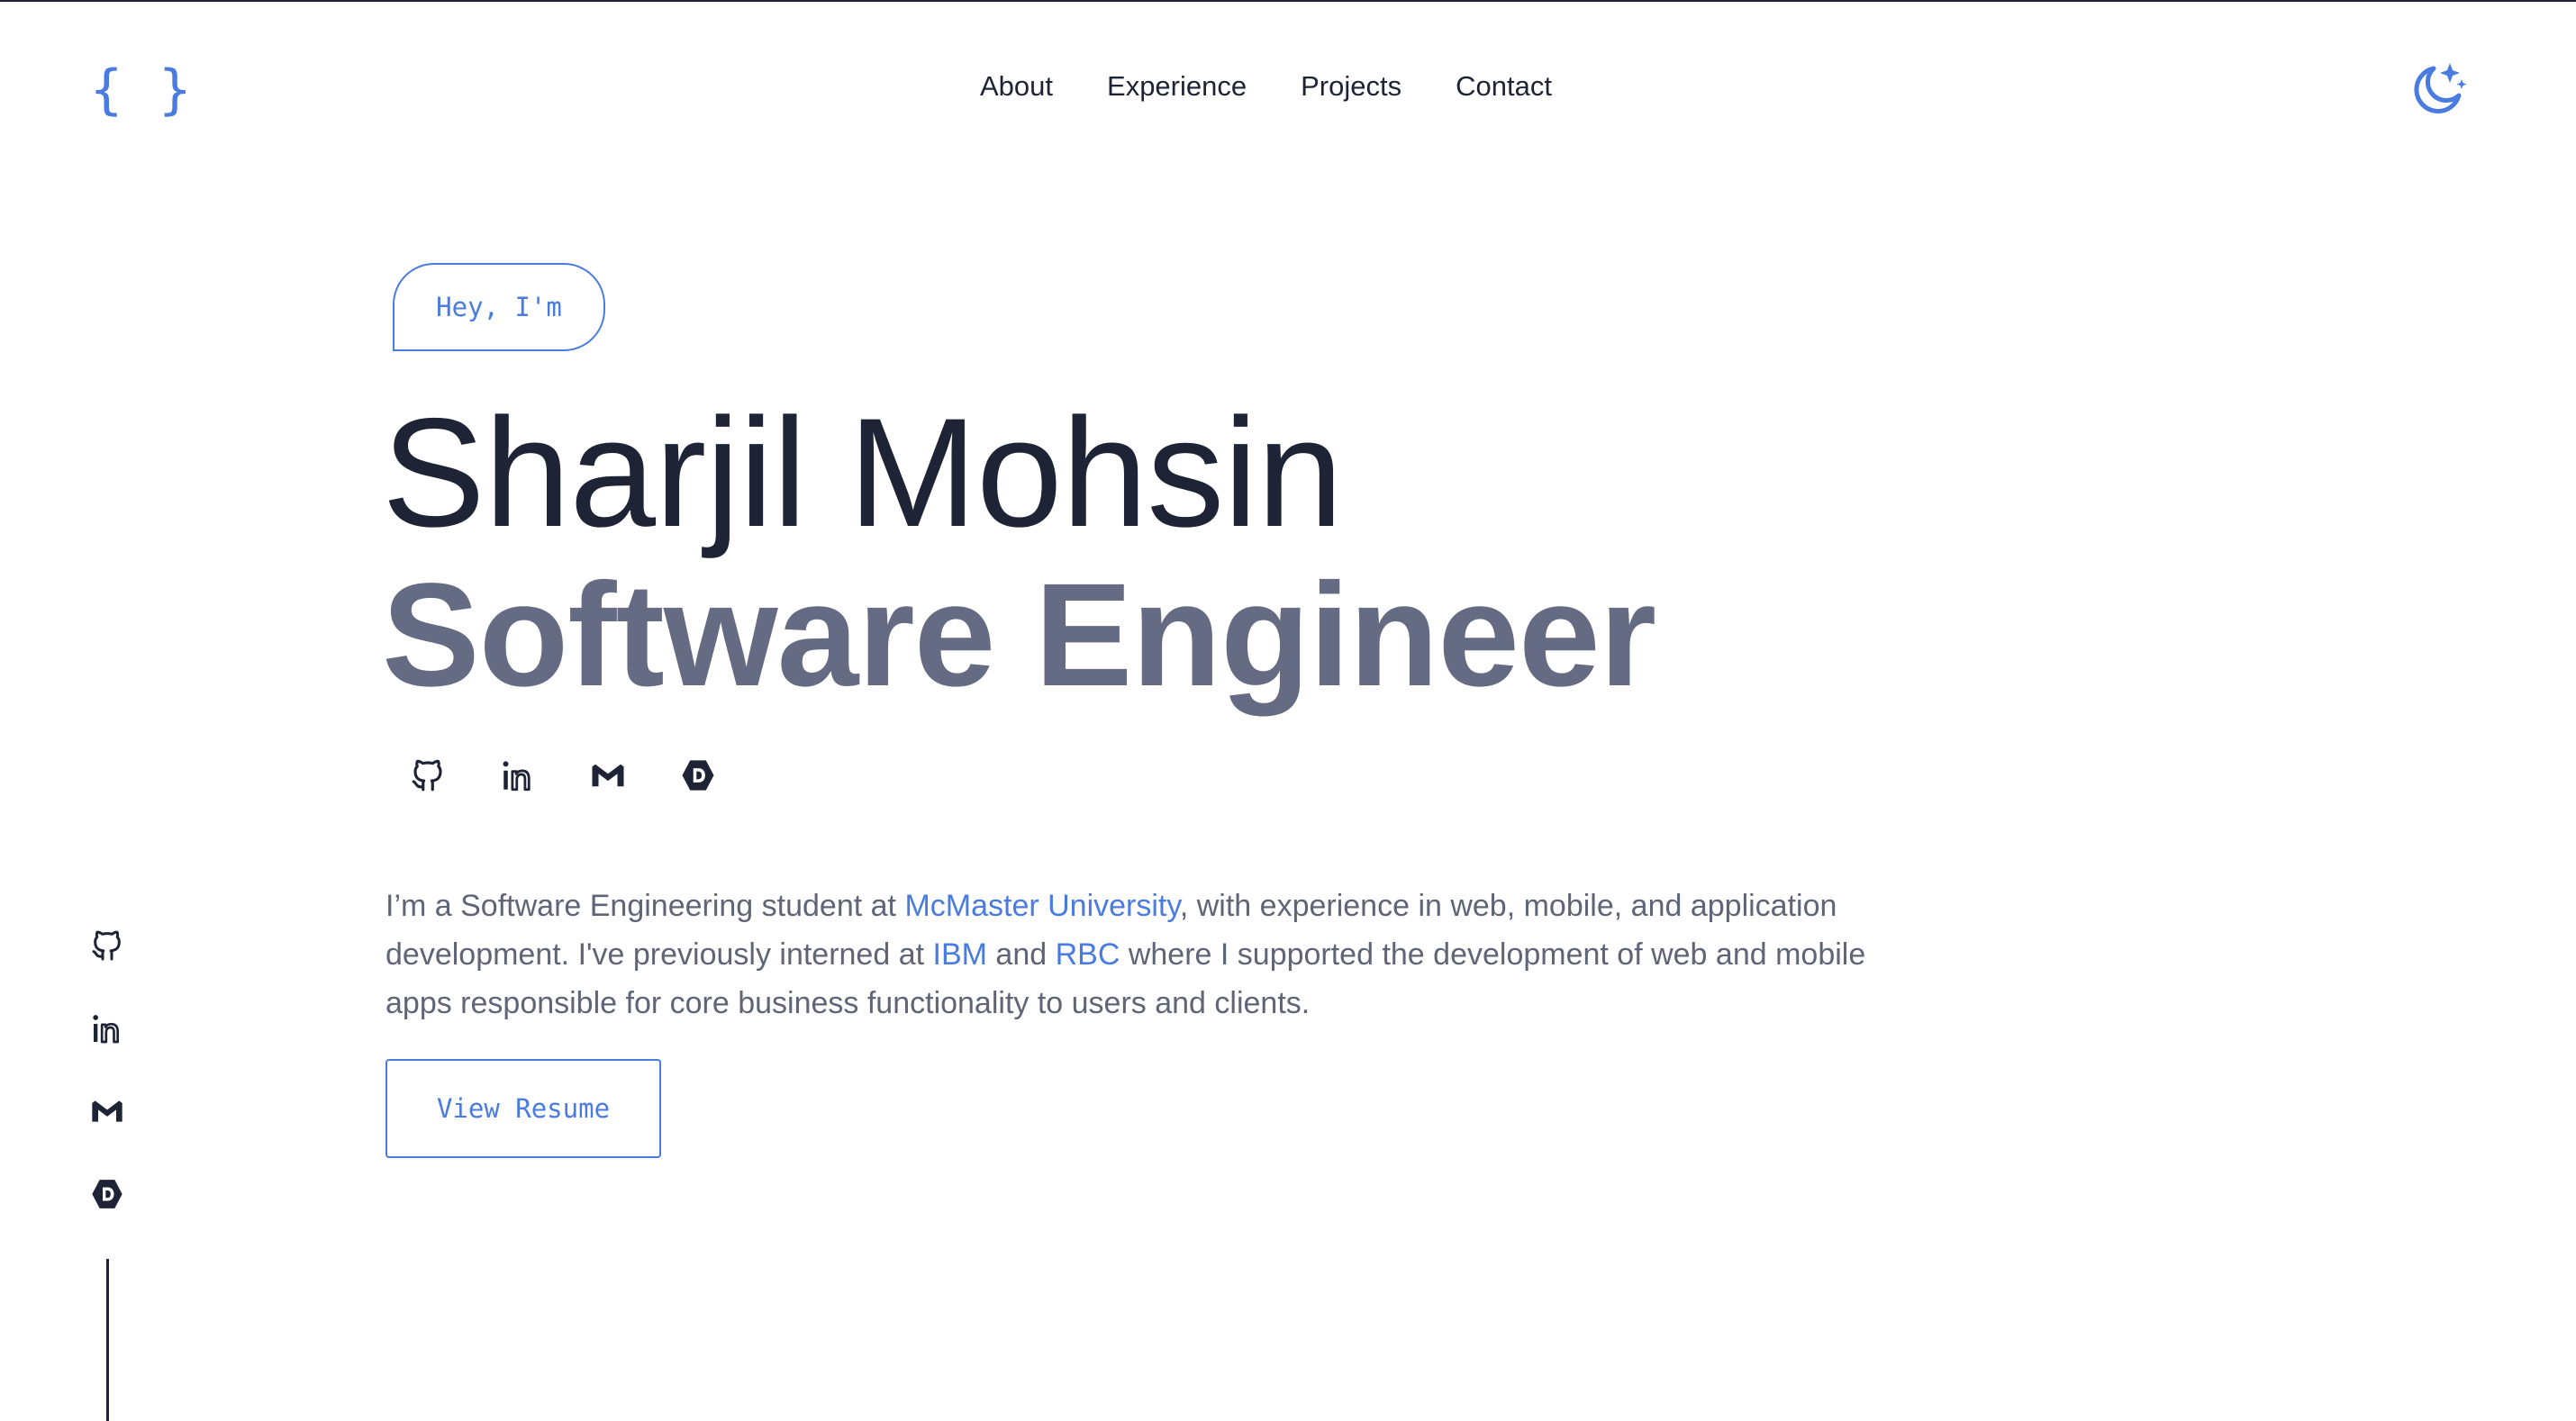  Describe the element at coordinates (1041, 906) in the screenshot. I see `mcmaster-link: McMaster University` at that location.